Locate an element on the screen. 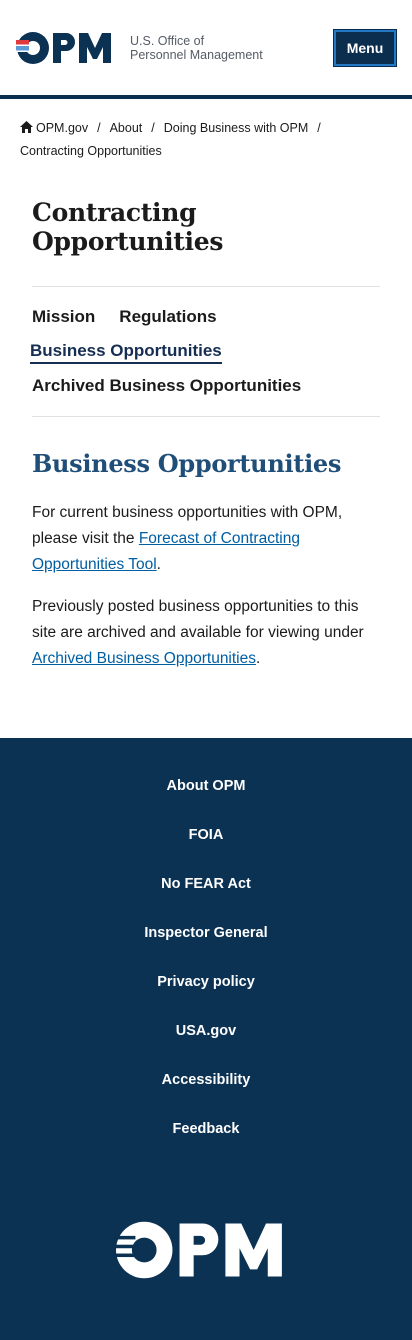 The height and width of the screenshot is (1340, 412). breadcrumb-home-label: OPM.gov is located at coordinates (62, 128).